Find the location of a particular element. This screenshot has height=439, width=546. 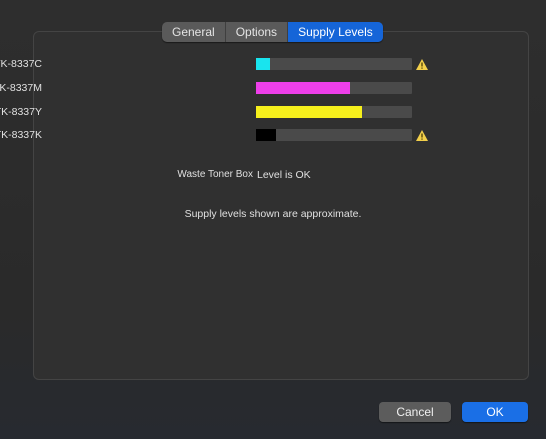

supply-label: TK-8337C is located at coordinates (21, 64).